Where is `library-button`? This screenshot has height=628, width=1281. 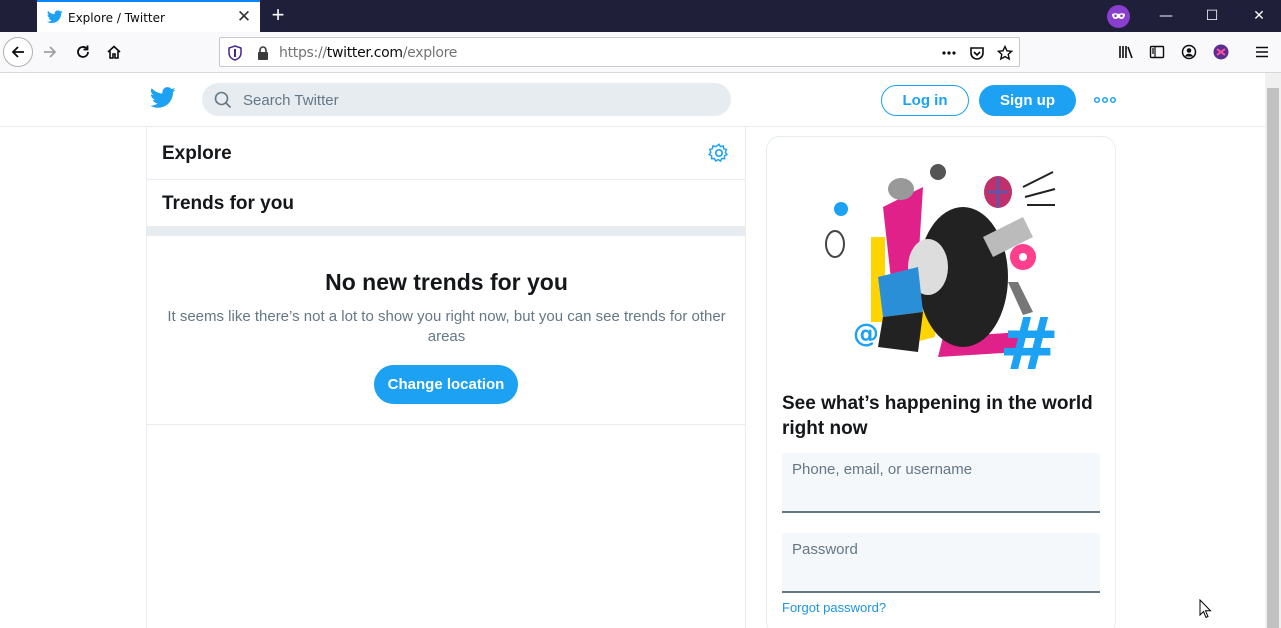
library-button is located at coordinates (1126, 52).